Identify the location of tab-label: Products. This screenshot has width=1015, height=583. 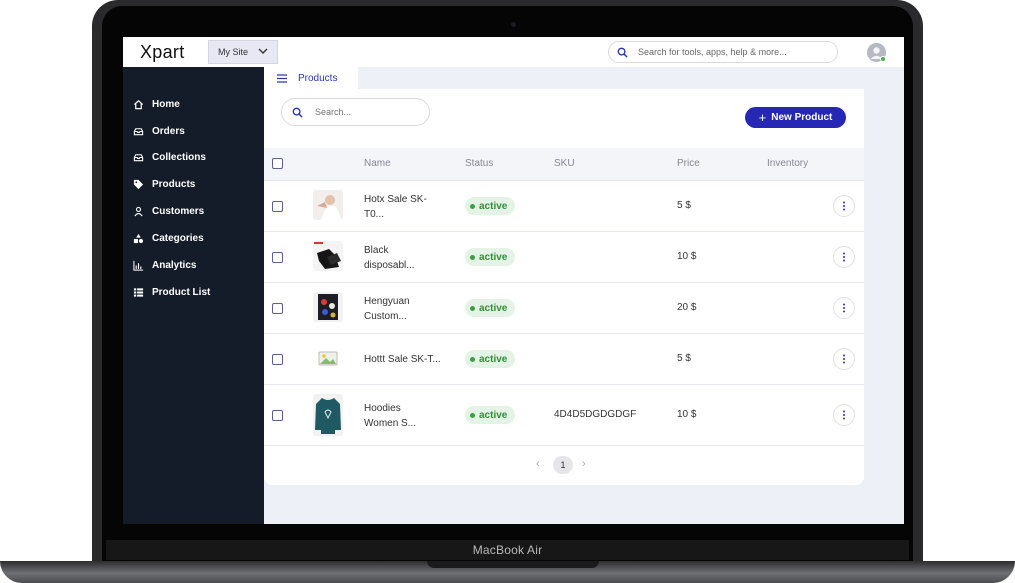
(318, 78).